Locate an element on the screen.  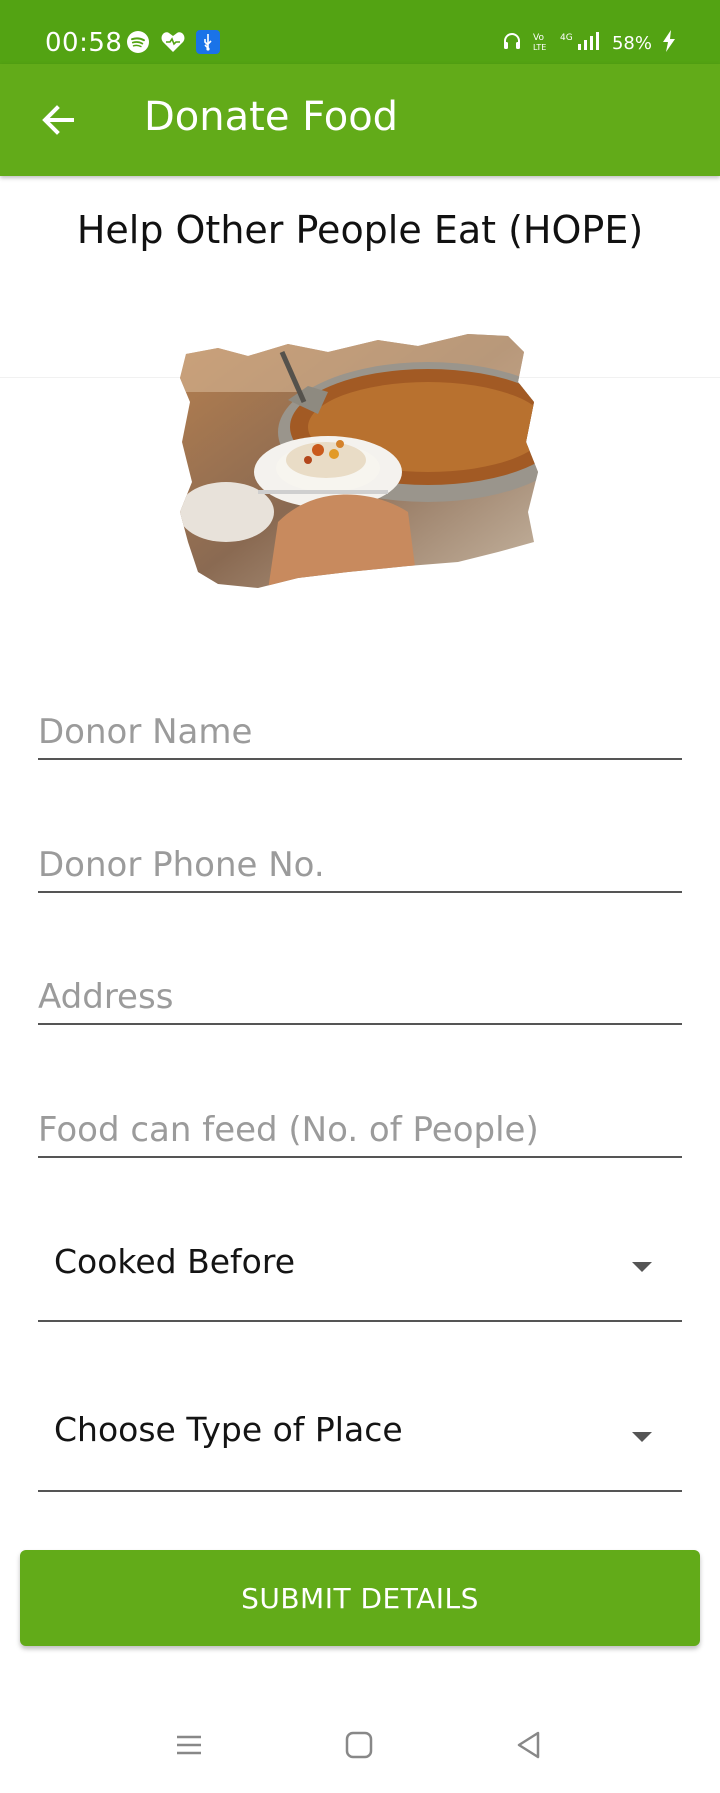
volte-icon: Vo LTE is located at coordinates (541, 43).